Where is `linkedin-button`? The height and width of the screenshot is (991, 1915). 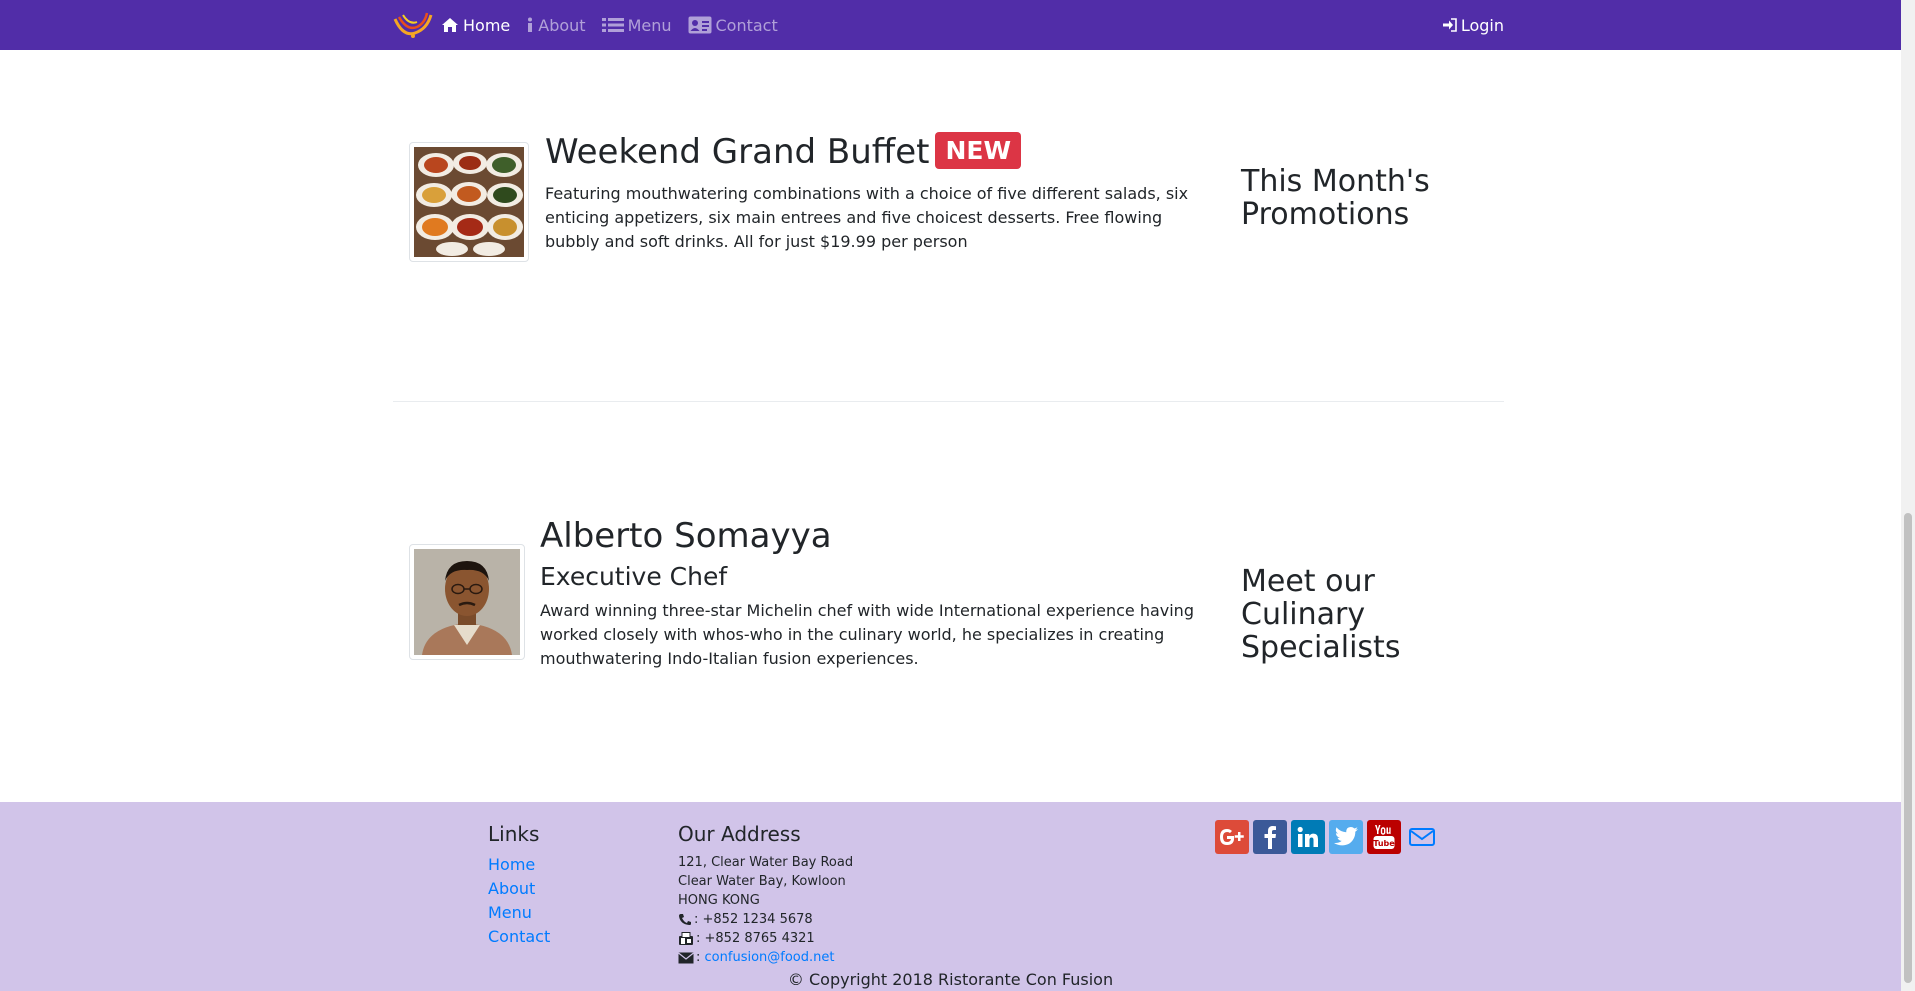 linkedin-button is located at coordinates (1308, 837).